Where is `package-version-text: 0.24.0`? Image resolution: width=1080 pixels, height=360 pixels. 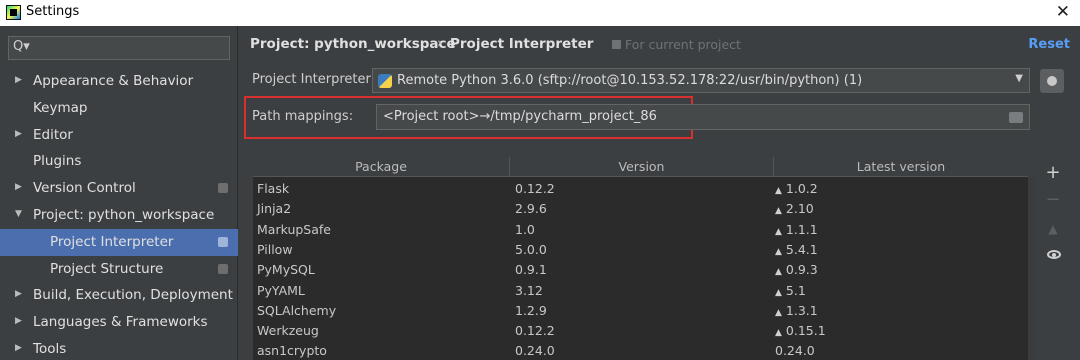 package-version-text: 0.24.0 is located at coordinates (535, 351).